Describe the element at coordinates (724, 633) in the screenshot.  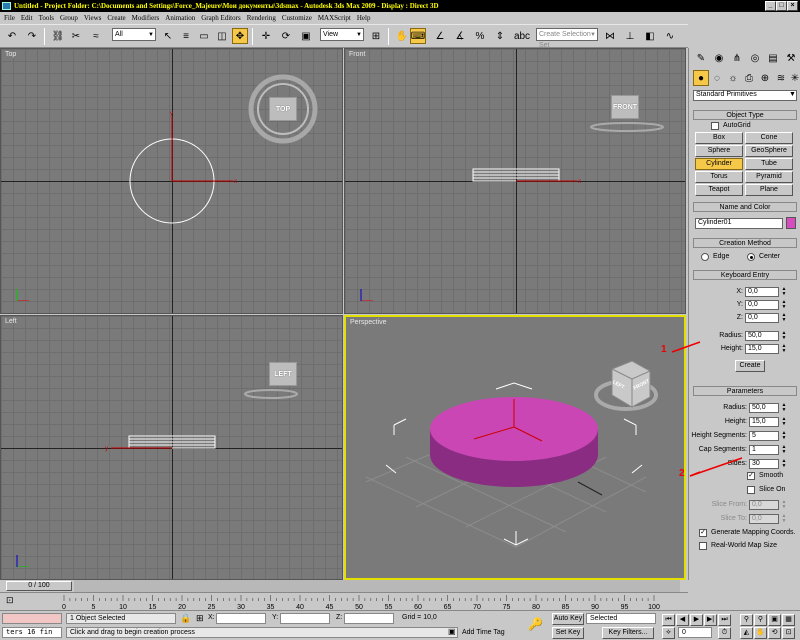
I see `time-configuration-icon: ⏱` at that location.